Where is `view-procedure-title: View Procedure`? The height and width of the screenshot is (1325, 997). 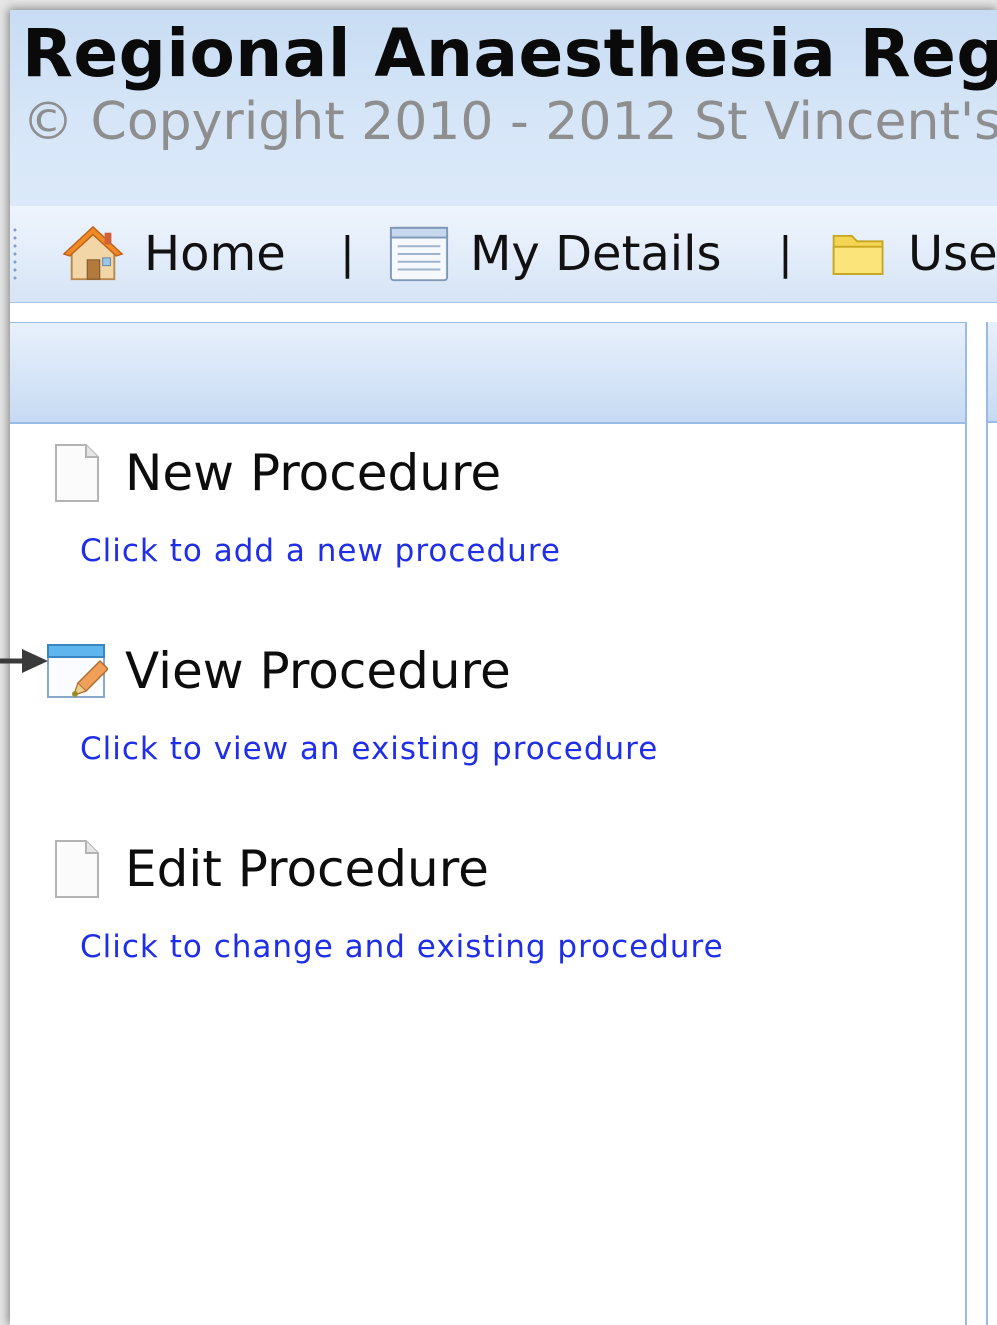 view-procedure-title: View Procedure is located at coordinates (318, 671).